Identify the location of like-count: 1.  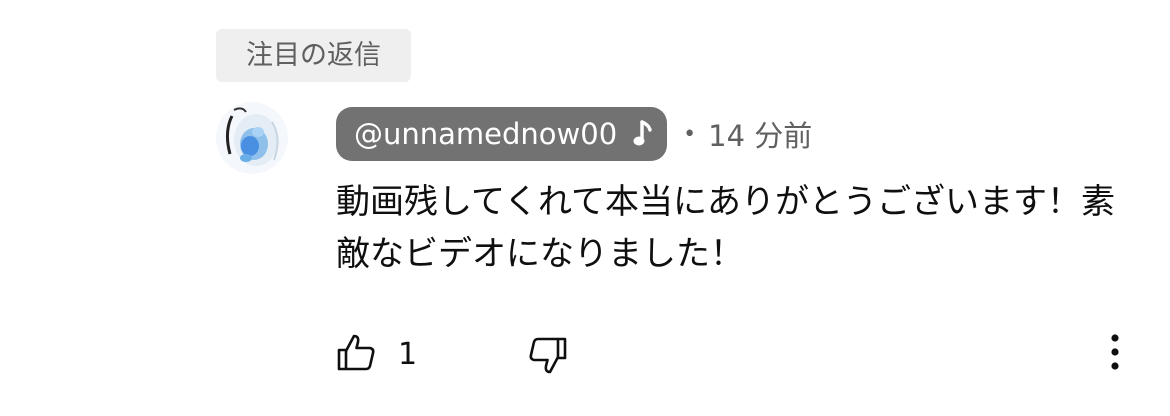
(408, 354).